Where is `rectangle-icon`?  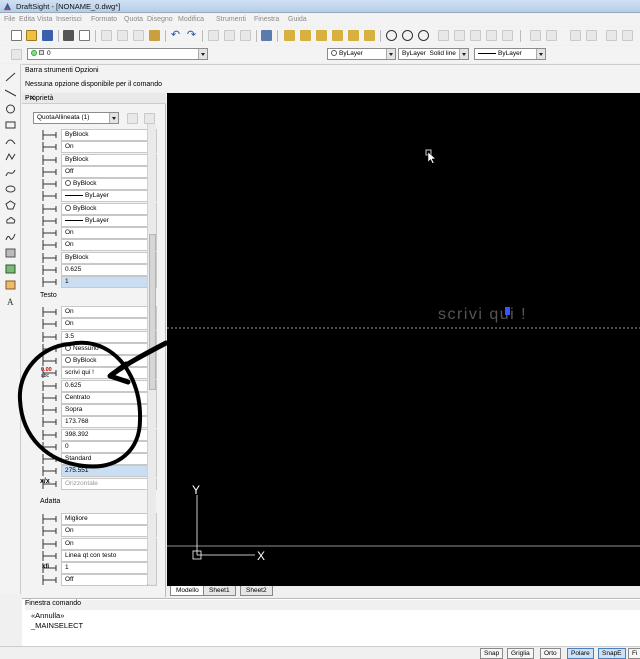
rectangle-icon is located at coordinates (10, 125).